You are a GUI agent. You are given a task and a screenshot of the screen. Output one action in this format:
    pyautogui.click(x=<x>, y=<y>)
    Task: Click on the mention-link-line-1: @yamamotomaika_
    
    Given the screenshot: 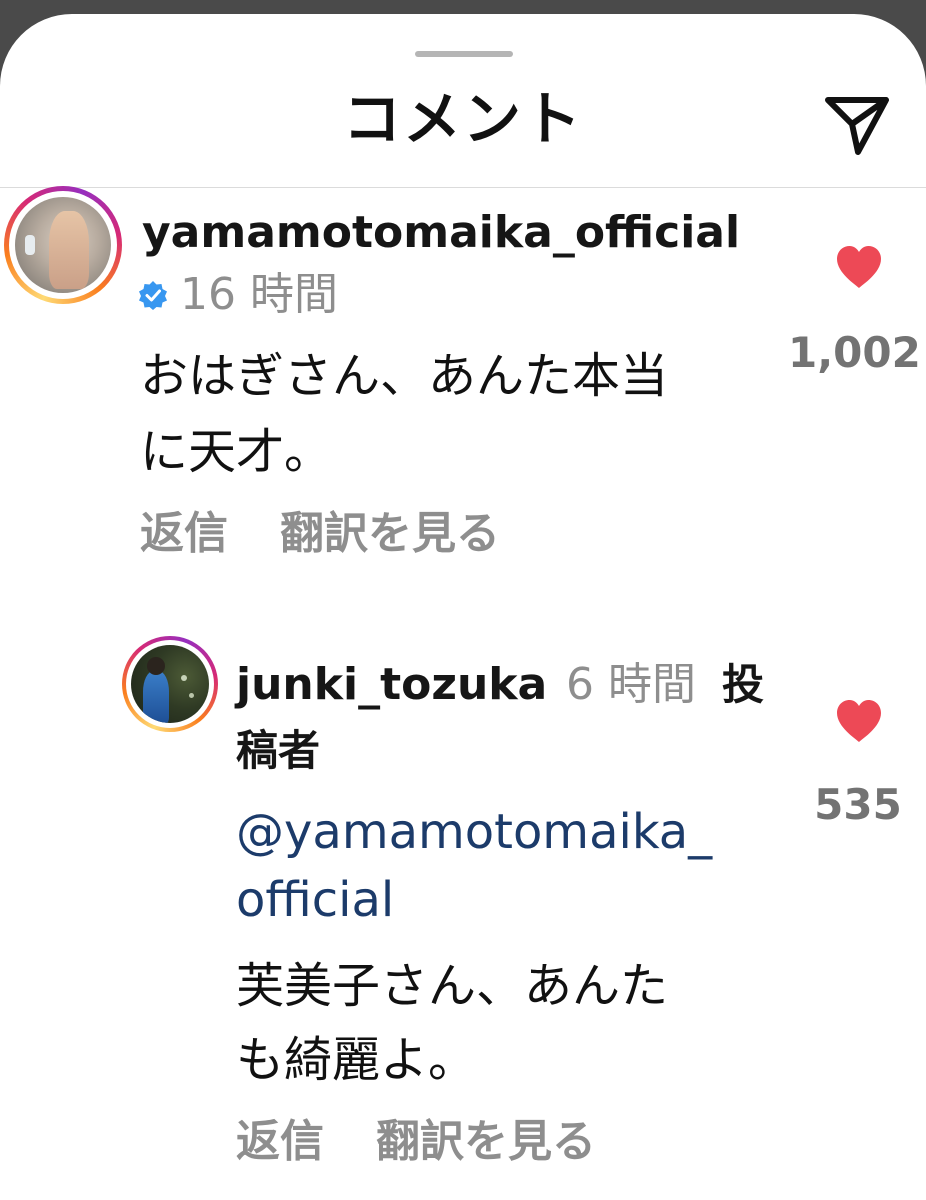 What is the action you would take?
    pyautogui.click(x=474, y=832)
    